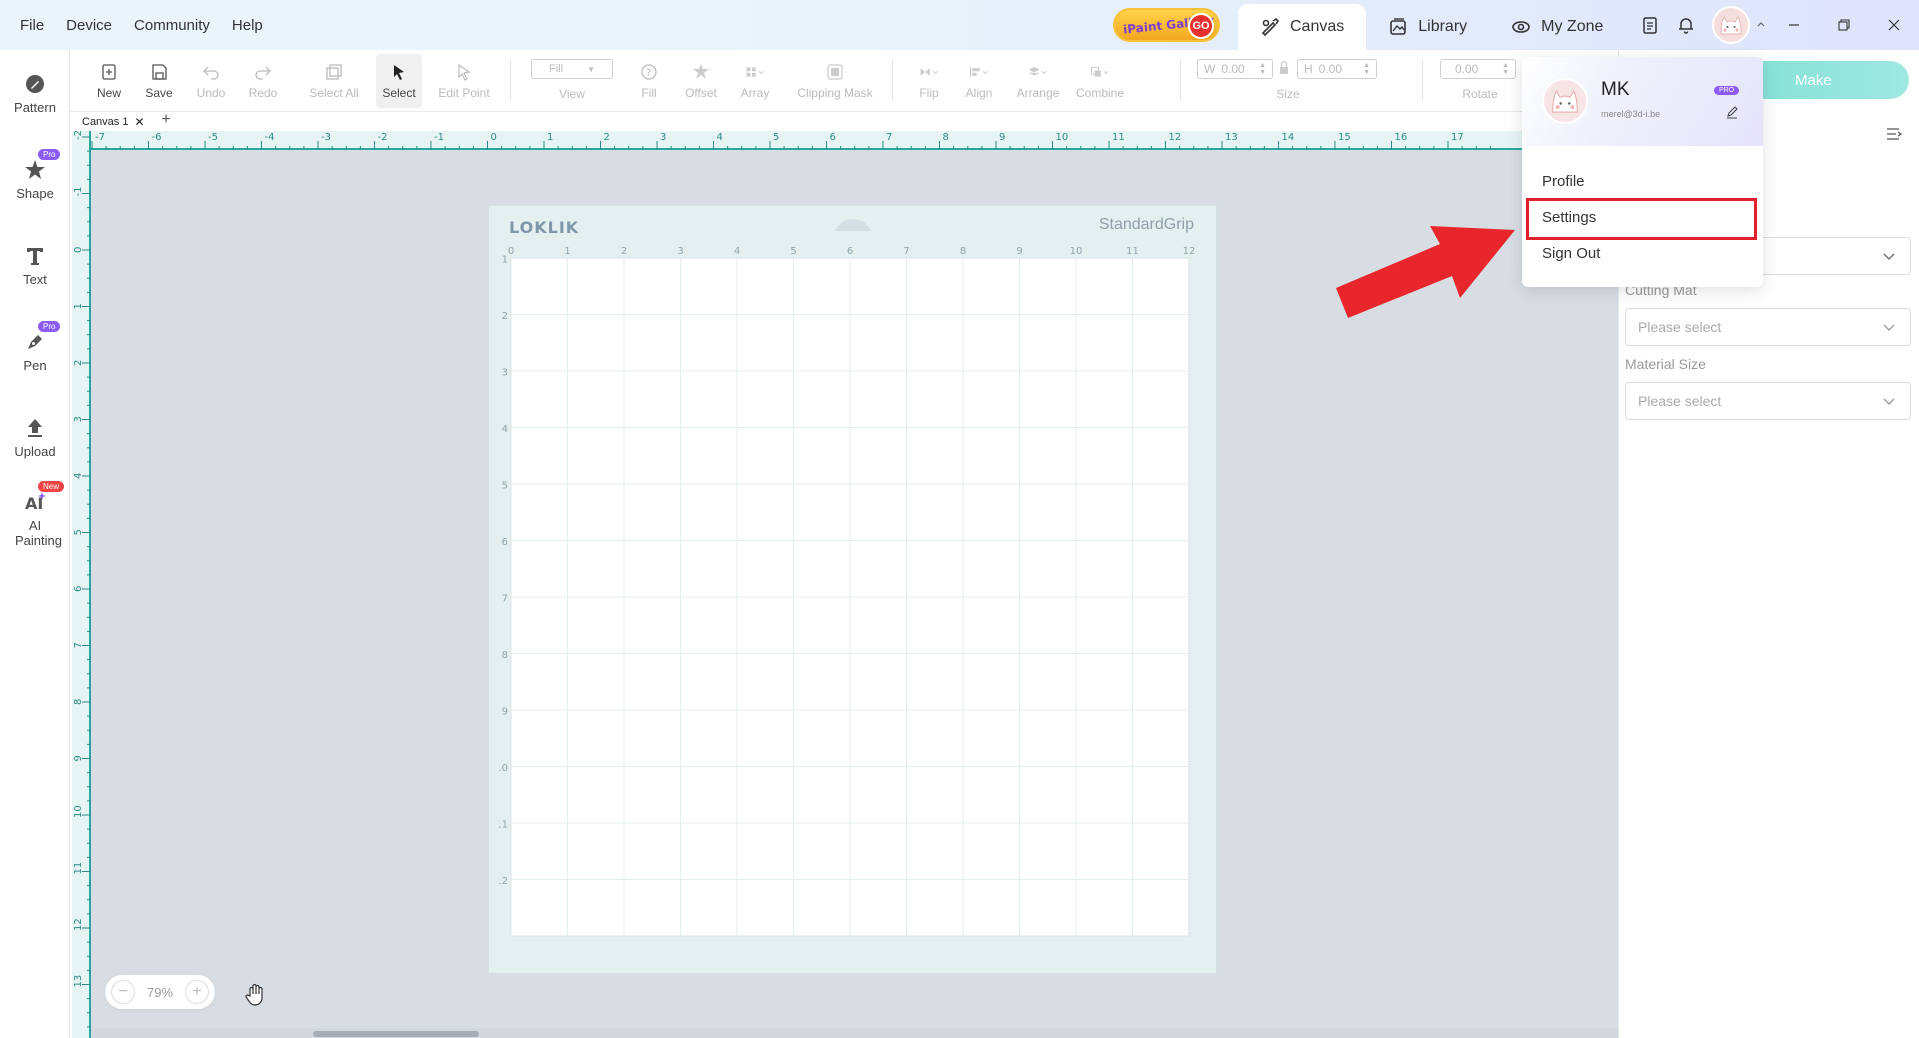 Image resolution: width=1919 pixels, height=1038 pixels. What do you see at coordinates (1344, 137) in the screenshot?
I see `ruler-label: 15` at bounding box center [1344, 137].